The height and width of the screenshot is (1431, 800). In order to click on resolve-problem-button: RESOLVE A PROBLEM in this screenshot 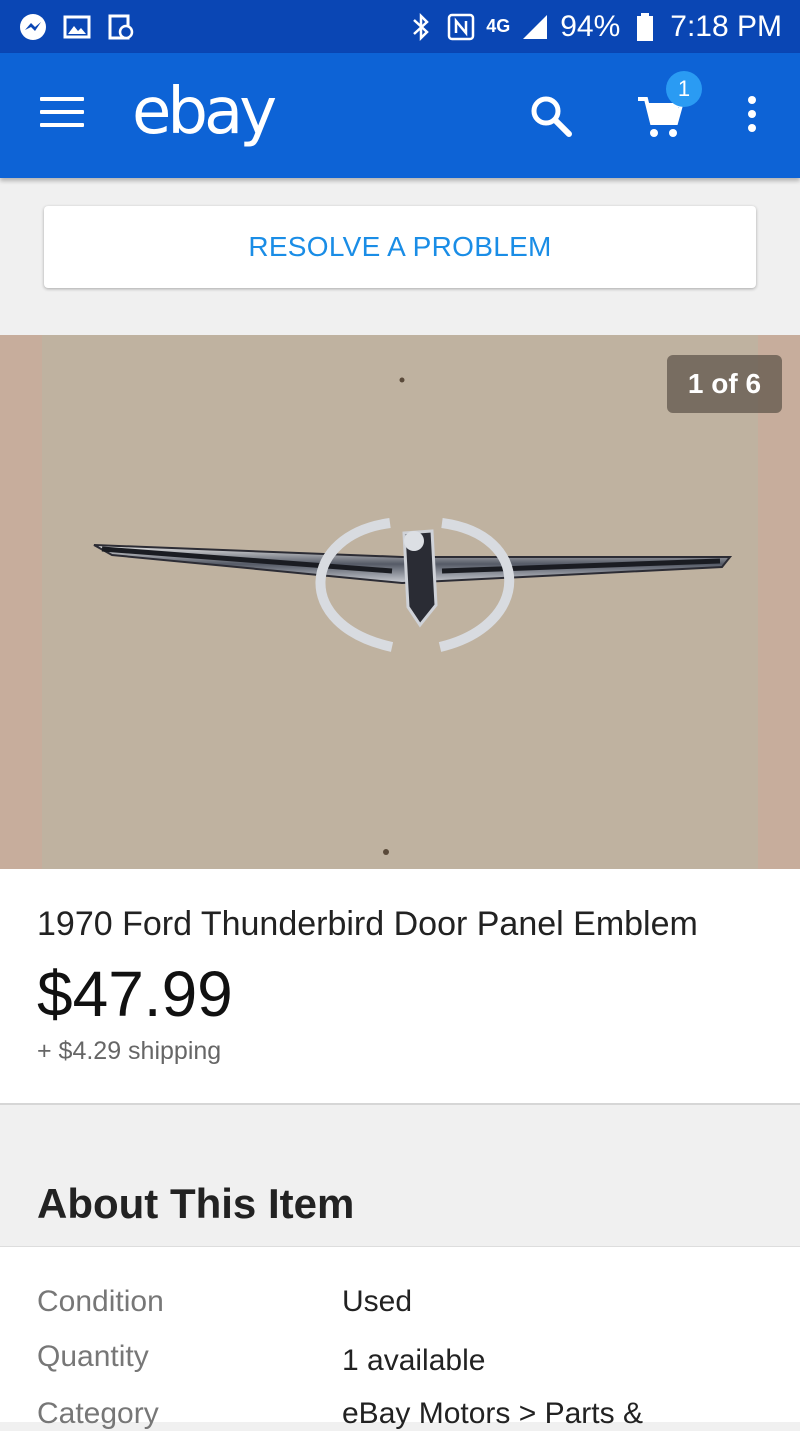, I will do `click(400, 247)`.